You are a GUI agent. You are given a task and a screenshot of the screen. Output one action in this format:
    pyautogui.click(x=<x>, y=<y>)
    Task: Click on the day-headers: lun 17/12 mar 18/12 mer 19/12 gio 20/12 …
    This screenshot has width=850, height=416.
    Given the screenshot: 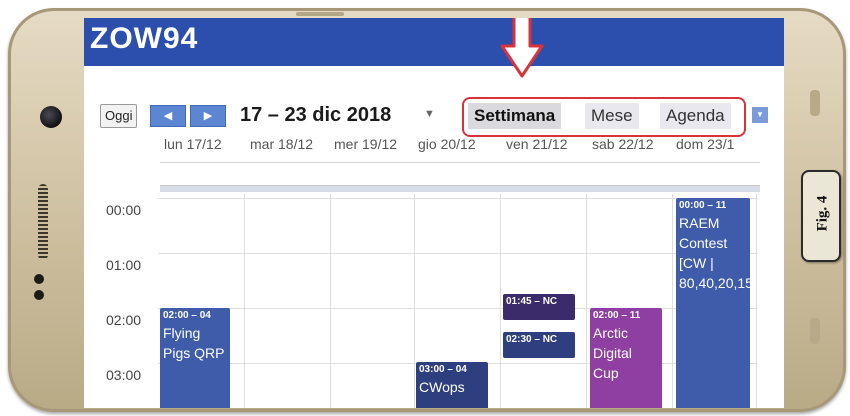 What is the action you would take?
    pyautogui.click(x=472, y=147)
    